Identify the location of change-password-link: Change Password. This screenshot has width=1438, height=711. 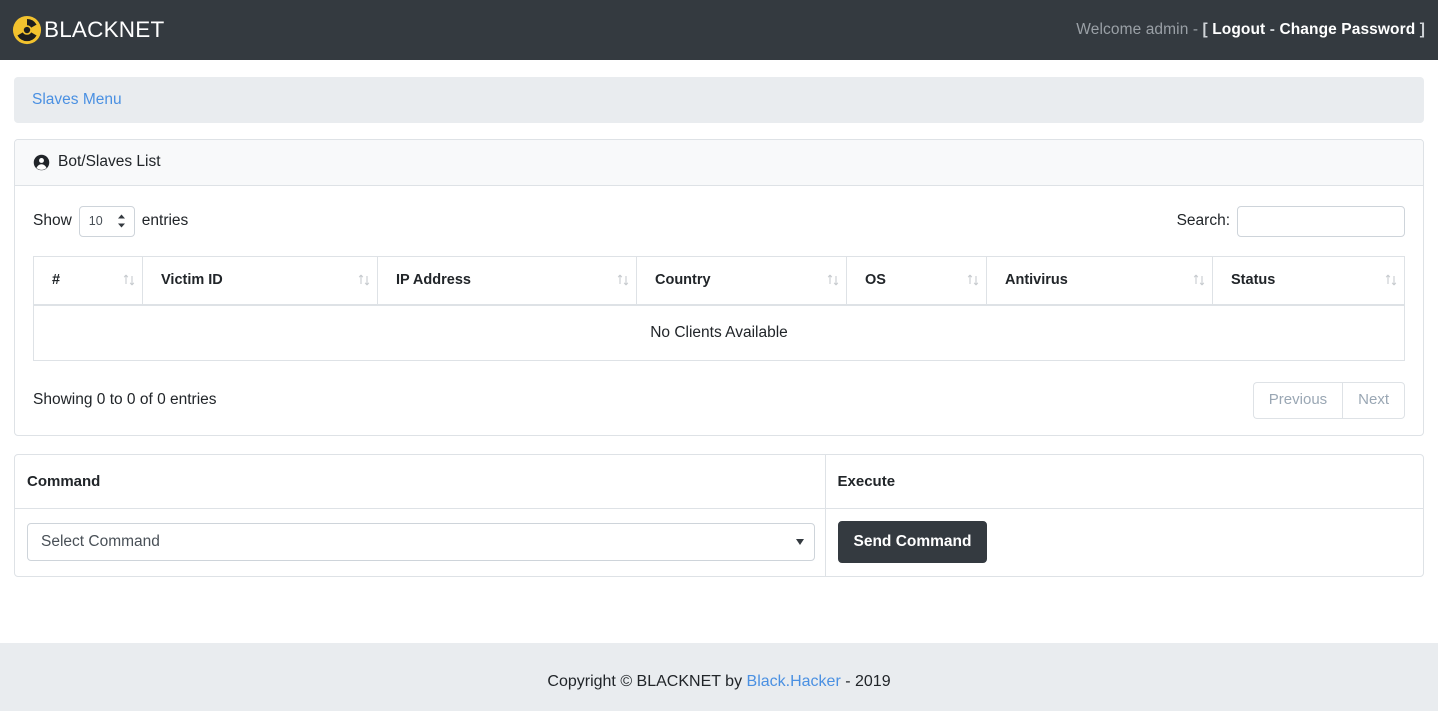
(1347, 29).